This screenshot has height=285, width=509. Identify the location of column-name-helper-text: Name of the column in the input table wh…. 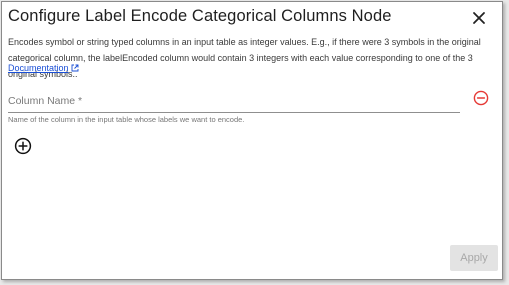
(126, 119).